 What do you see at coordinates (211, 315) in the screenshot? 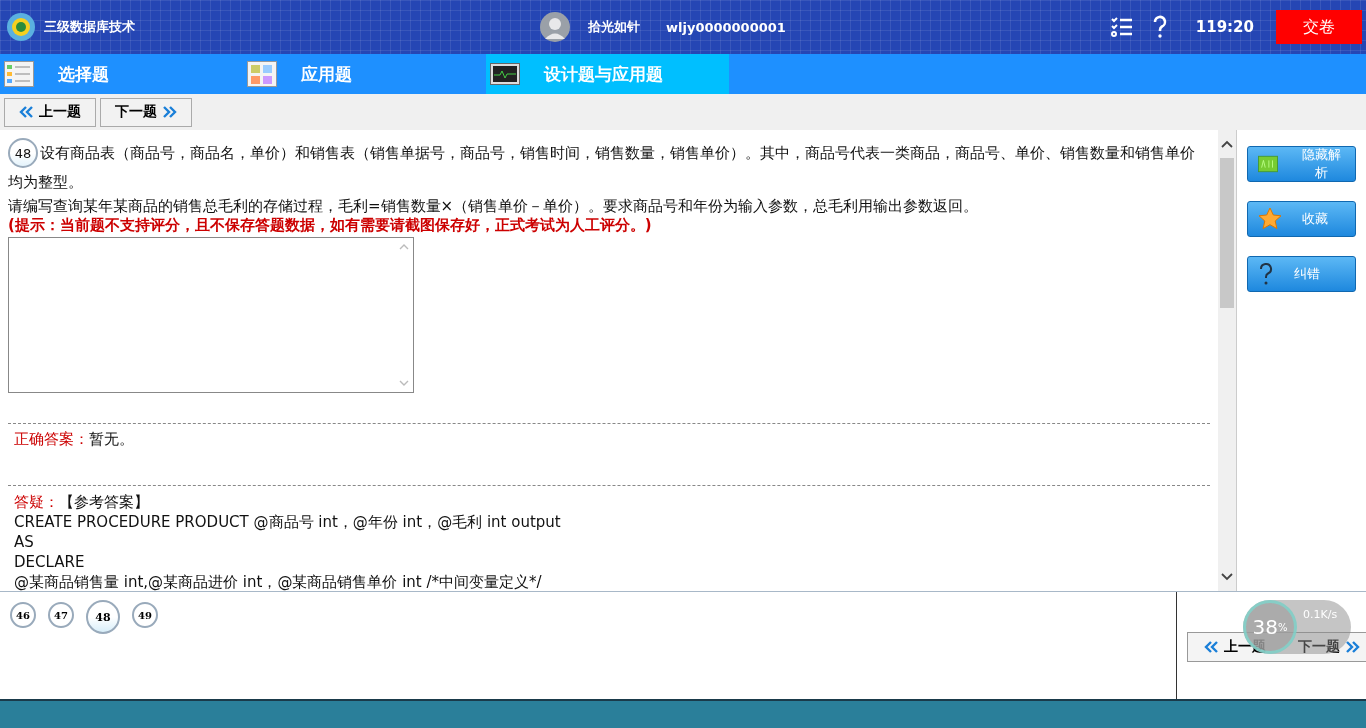
I see `answer-field` at bounding box center [211, 315].